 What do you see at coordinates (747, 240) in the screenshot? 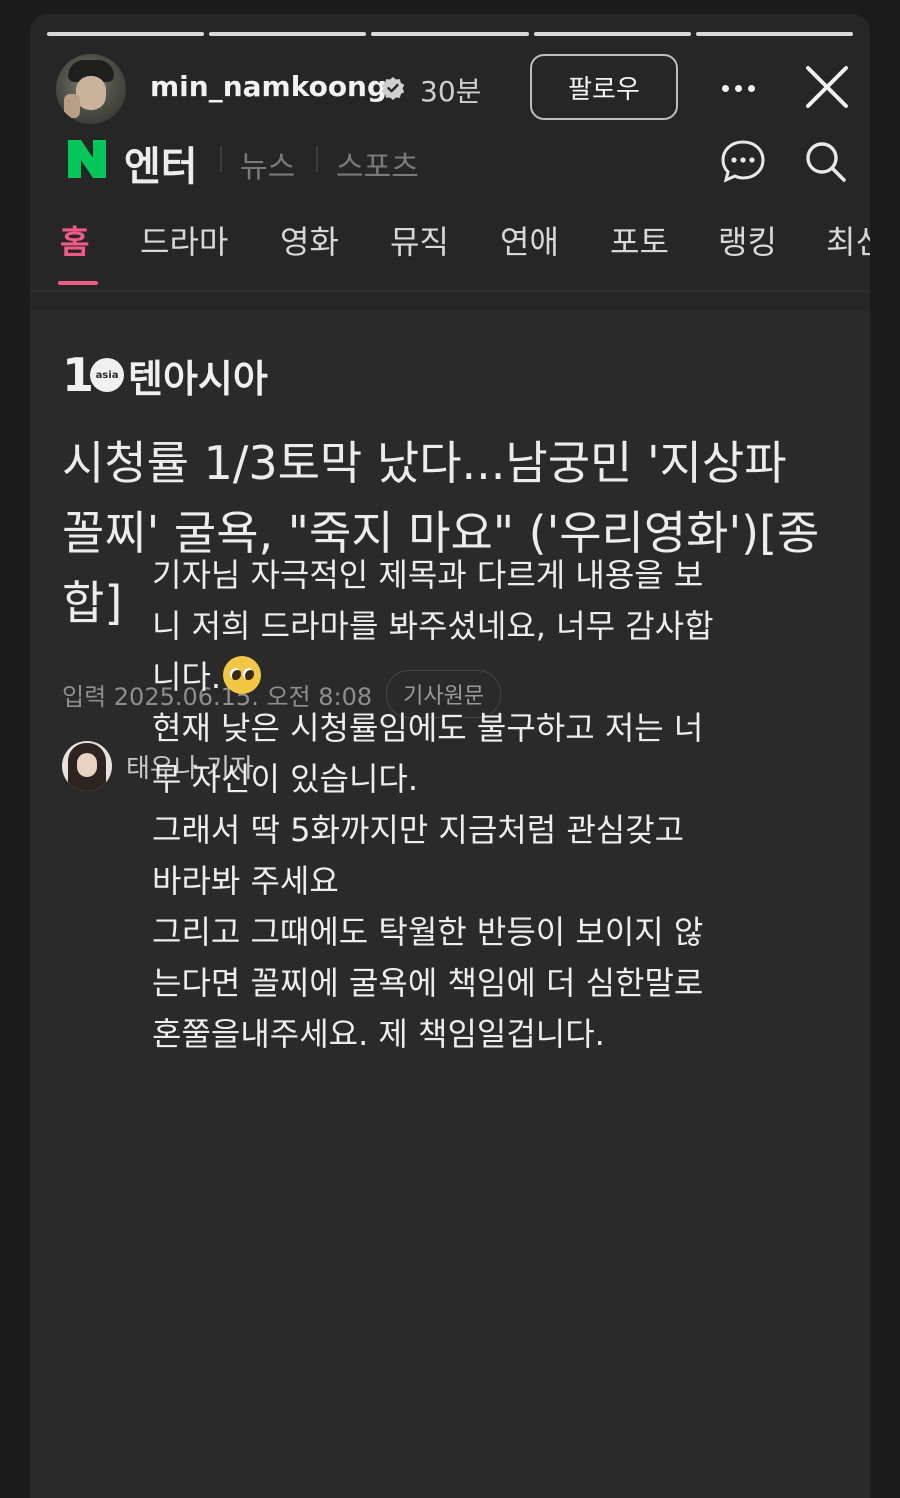
I see `tab-ranking: 랭킹` at bounding box center [747, 240].